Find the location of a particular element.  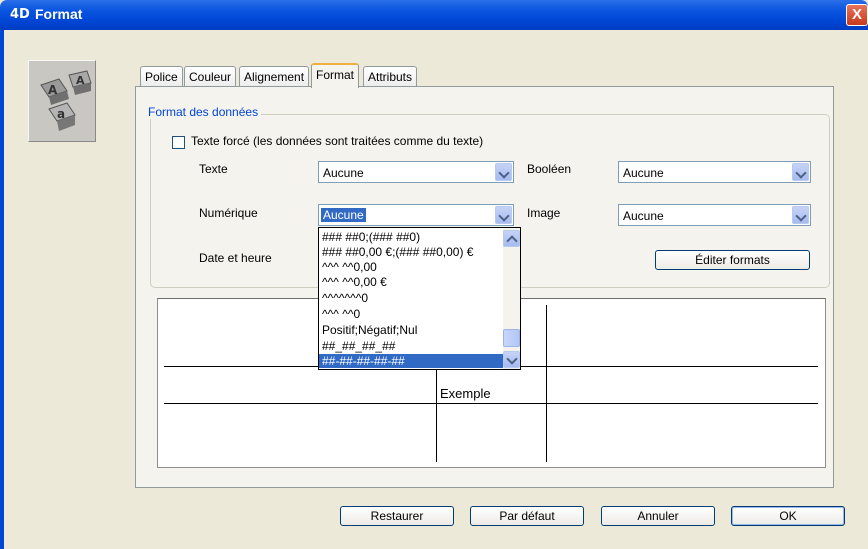

image-label: Image is located at coordinates (544, 213).